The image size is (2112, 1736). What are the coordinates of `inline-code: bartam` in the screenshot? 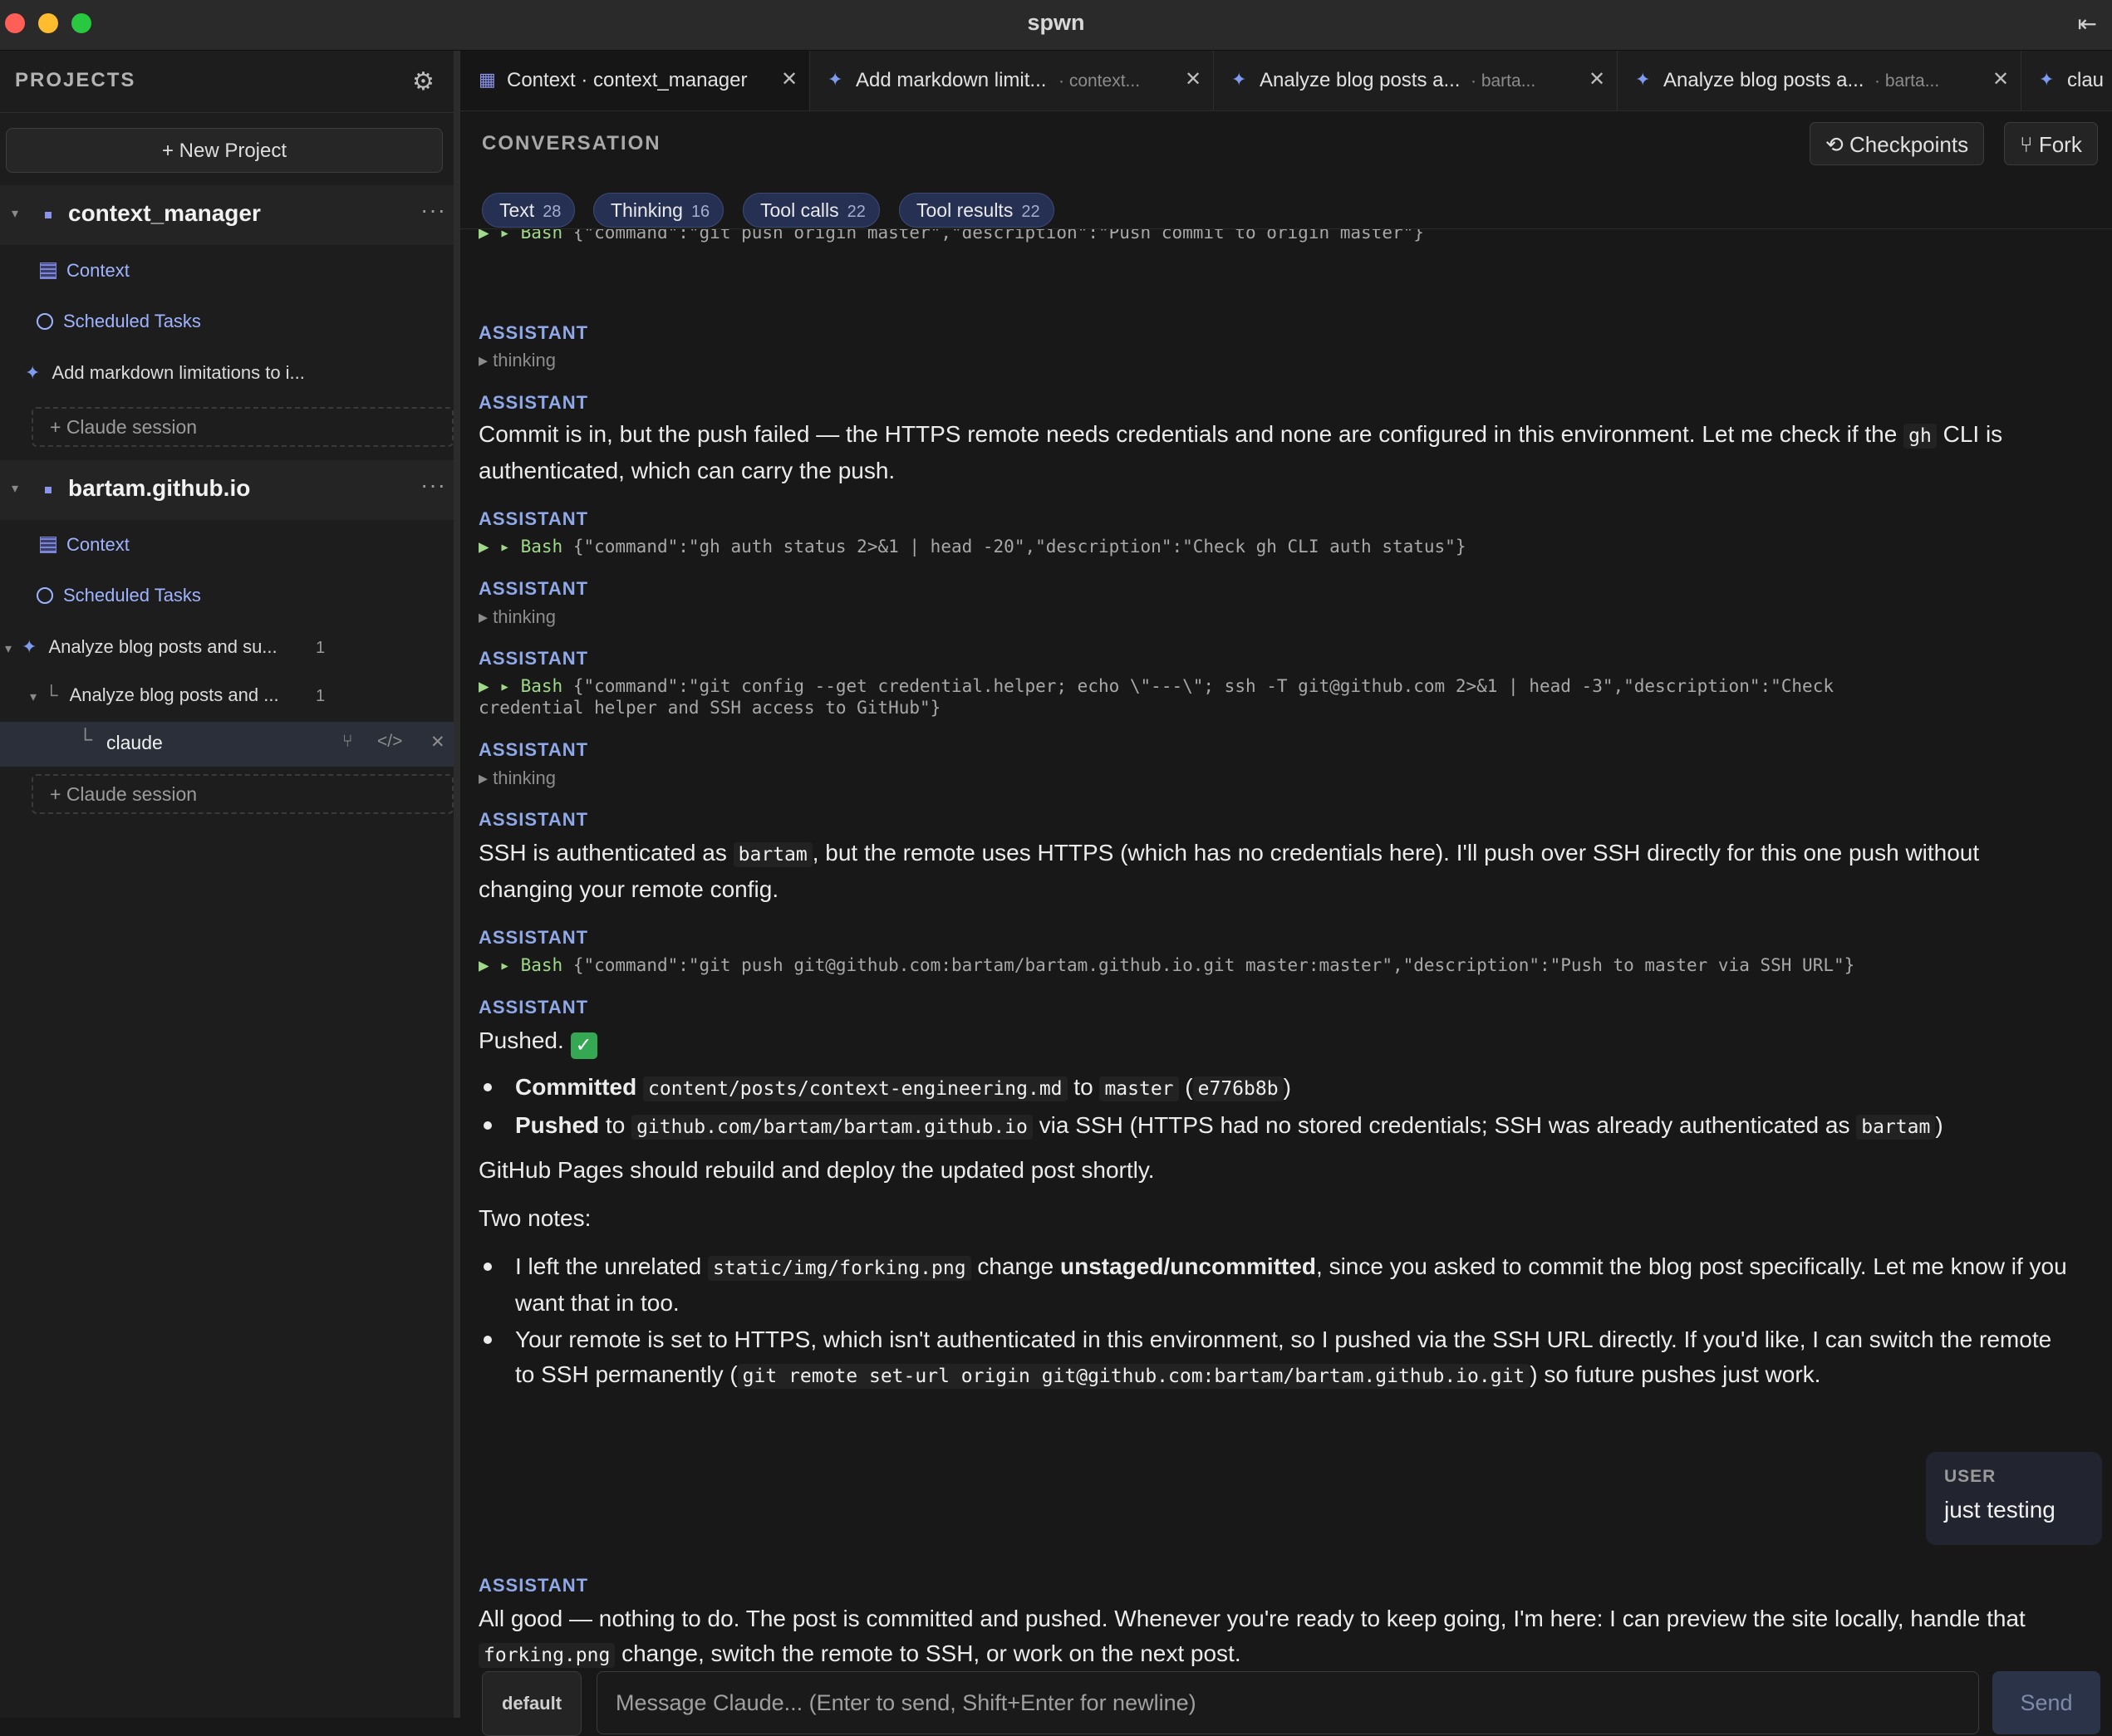 It's located at (1896, 1127).